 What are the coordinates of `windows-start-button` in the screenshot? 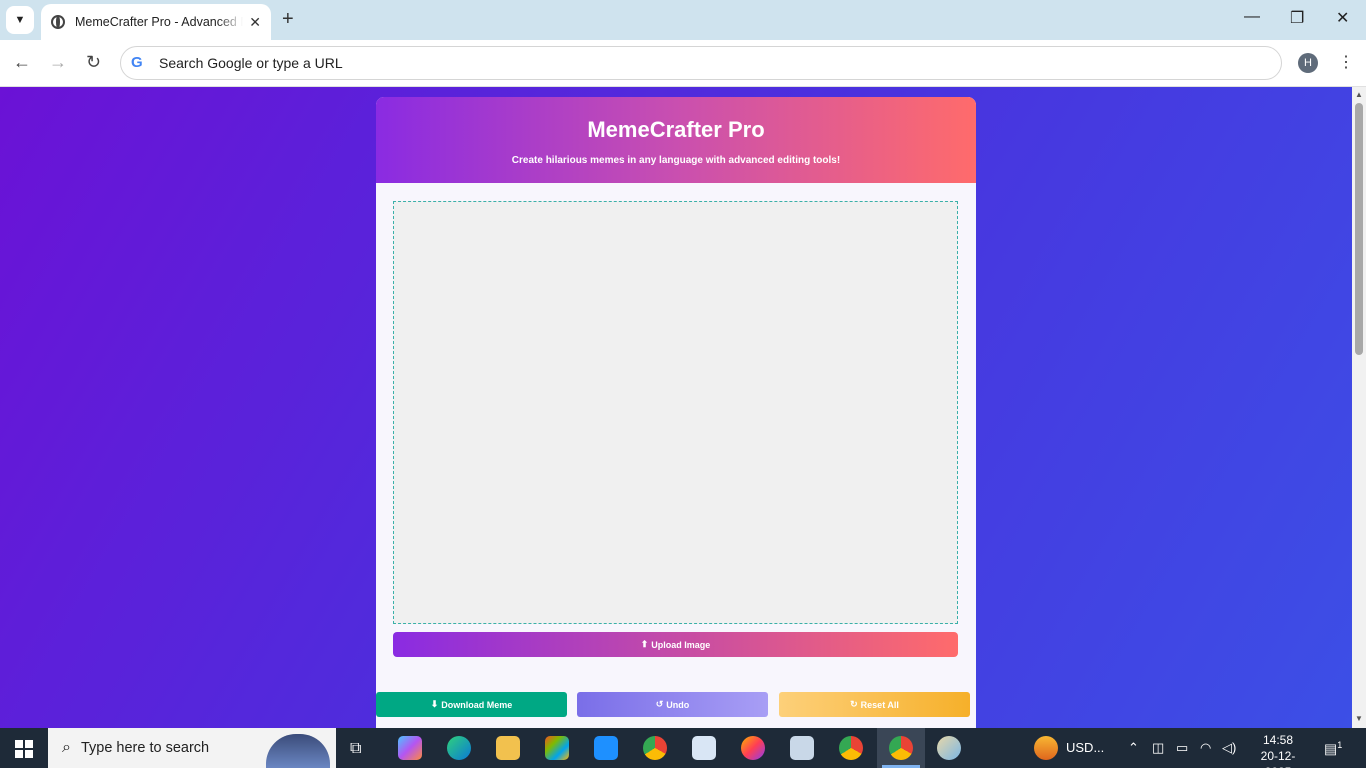 It's located at (24, 749).